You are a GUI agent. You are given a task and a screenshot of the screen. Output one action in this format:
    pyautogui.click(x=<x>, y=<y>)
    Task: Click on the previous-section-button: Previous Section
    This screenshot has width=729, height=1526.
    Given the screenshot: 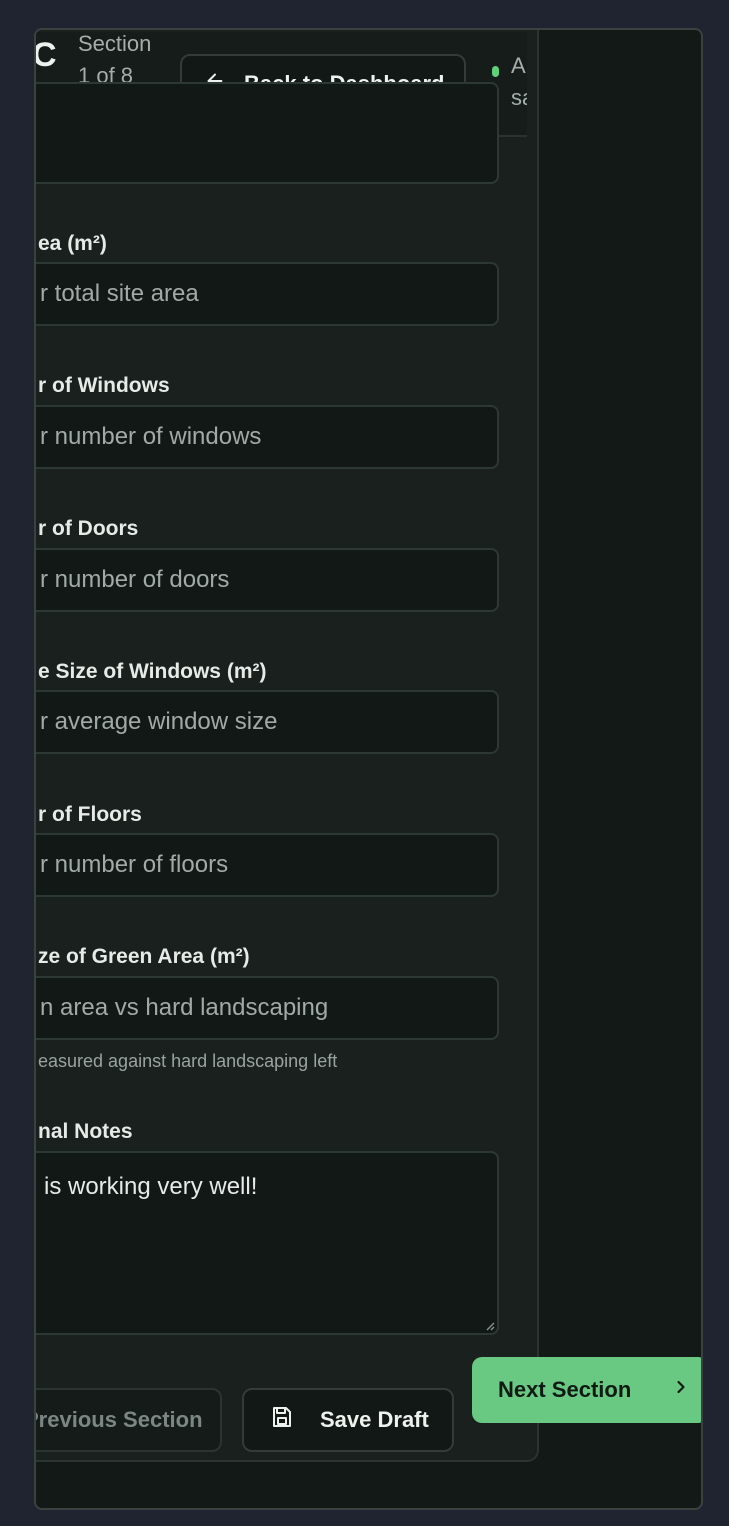 What is the action you would take?
    pyautogui.click(x=128, y=1420)
    